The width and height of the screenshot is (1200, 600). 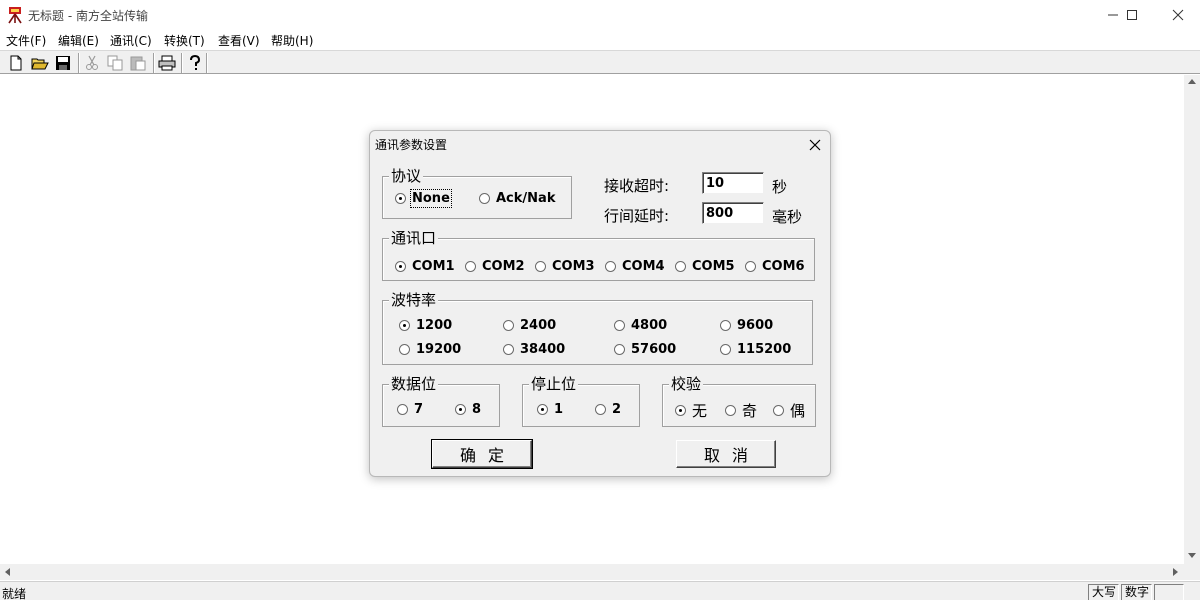 I want to click on dialog-close-button, so click(x=815, y=145).